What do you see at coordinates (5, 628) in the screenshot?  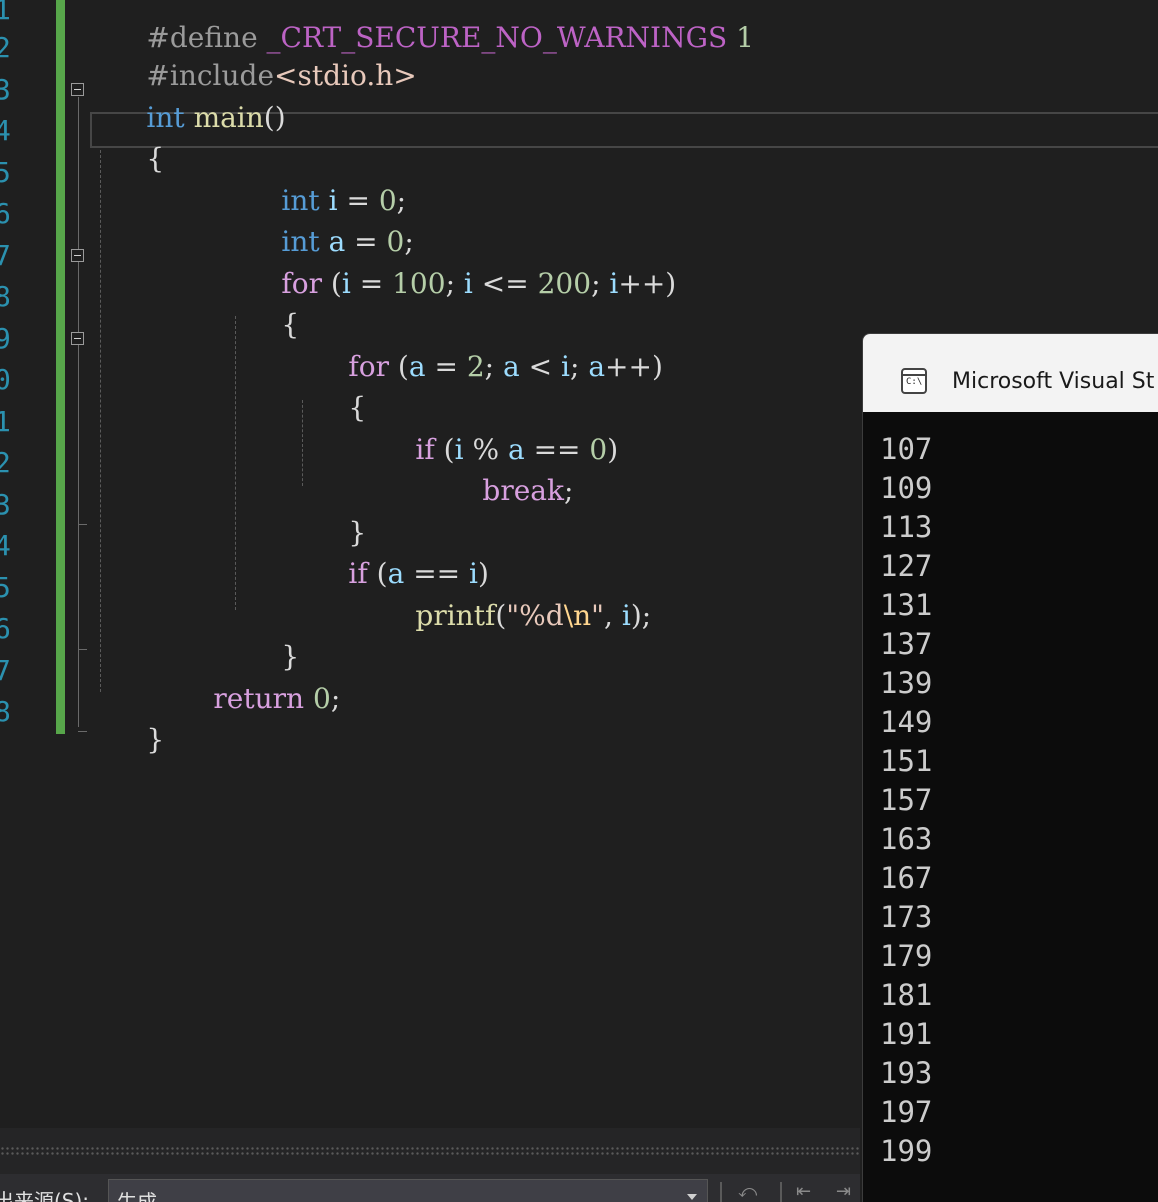 I see `line-number: 6` at bounding box center [5, 628].